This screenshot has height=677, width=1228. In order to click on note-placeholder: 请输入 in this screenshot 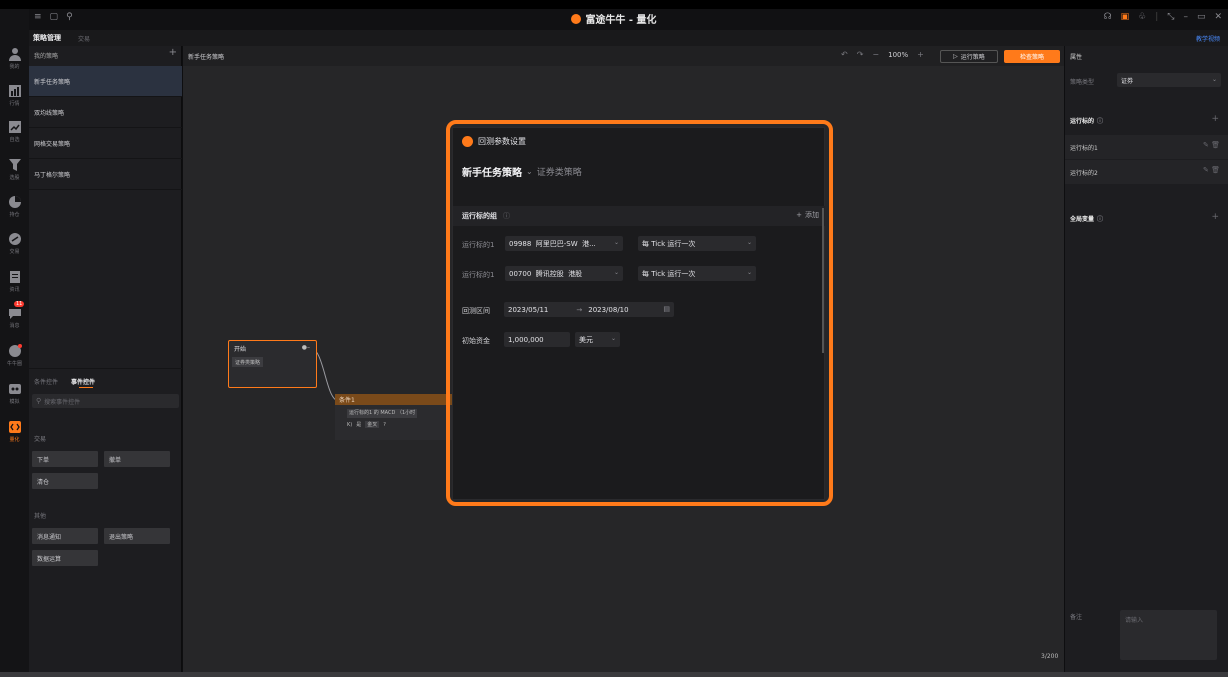, I will do `click(1134, 620)`.